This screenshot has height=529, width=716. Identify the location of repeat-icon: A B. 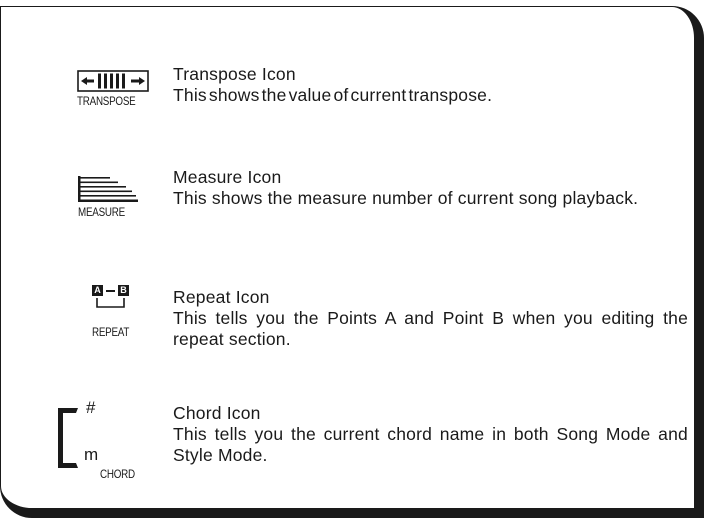
(112, 298).